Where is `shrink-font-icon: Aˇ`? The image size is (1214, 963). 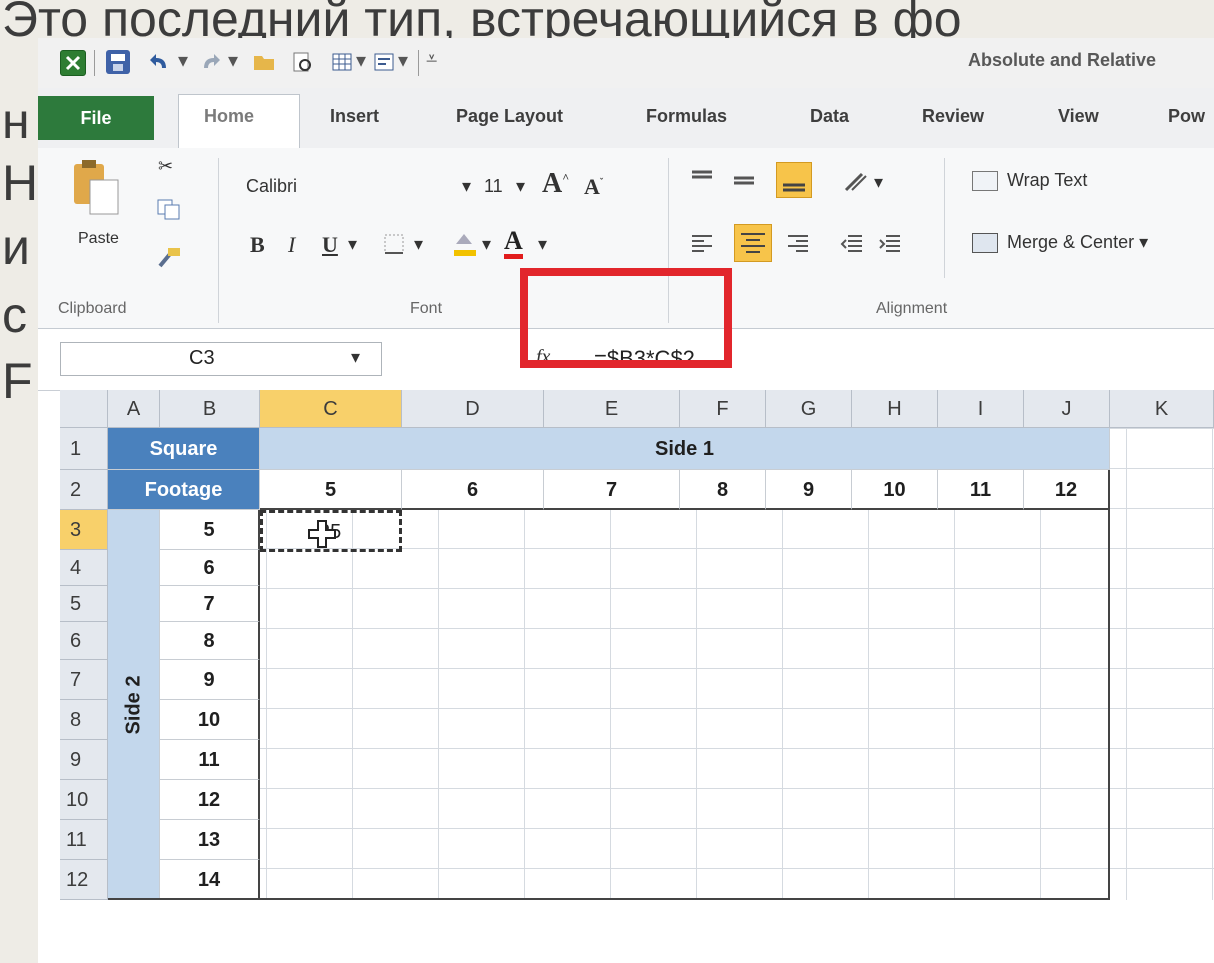
shrink-font-icon: Aˇ is located at coordinates (593, 187).